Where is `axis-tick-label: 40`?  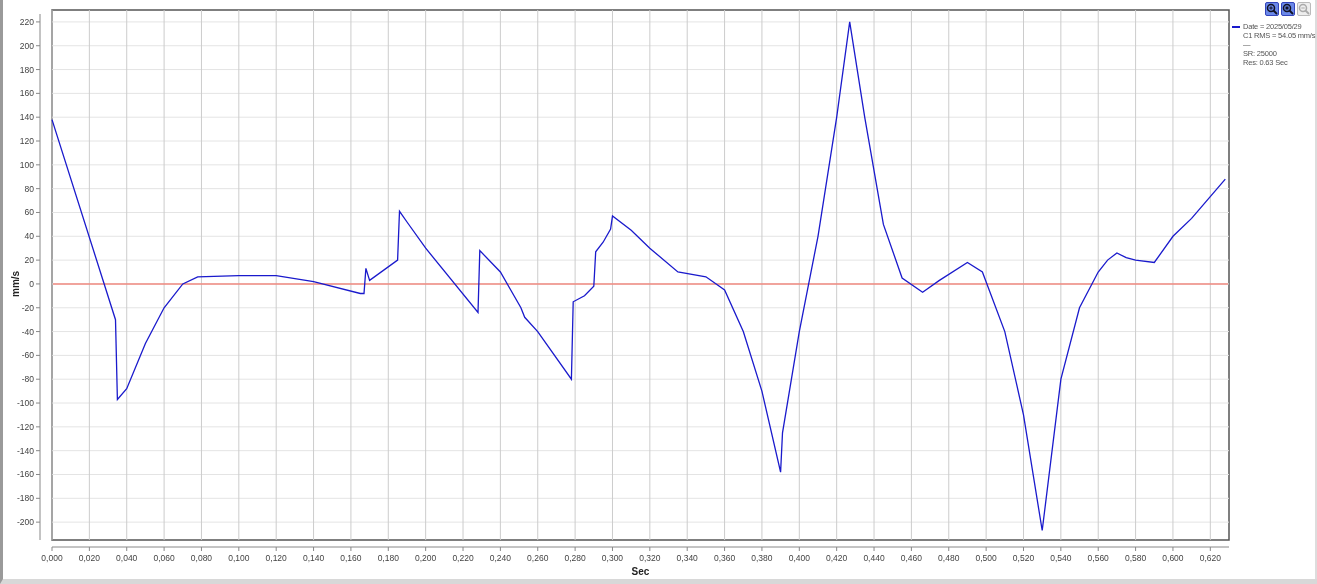 axis-tick-label: 40 is located at coordinates (29, 236).